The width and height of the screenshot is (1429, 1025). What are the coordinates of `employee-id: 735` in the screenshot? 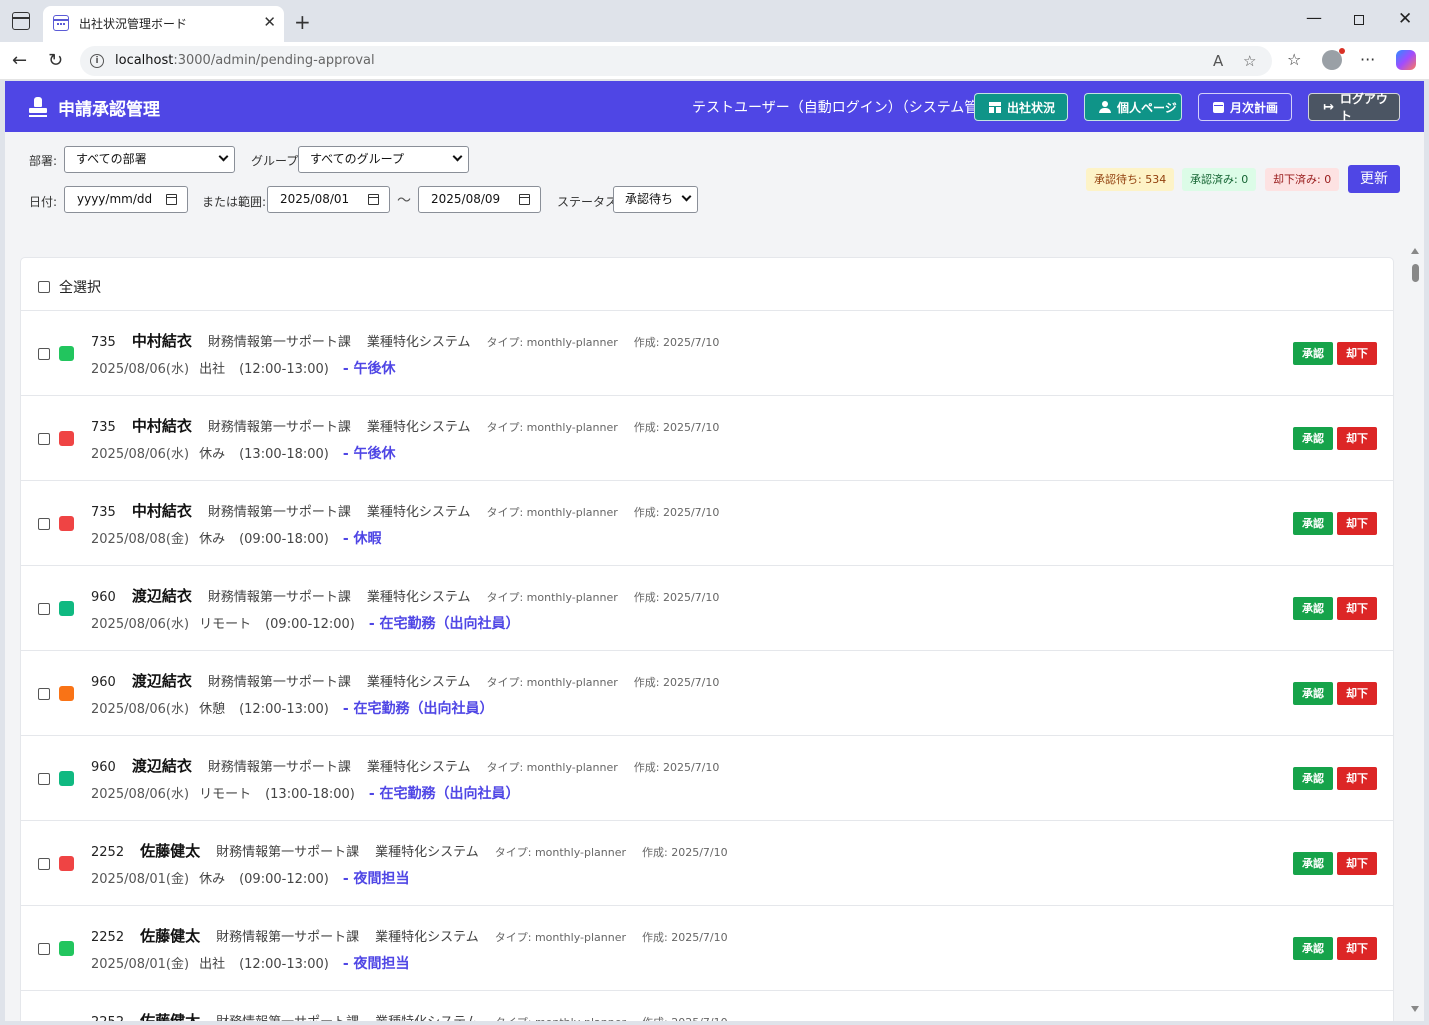 It's located at (103, 427).